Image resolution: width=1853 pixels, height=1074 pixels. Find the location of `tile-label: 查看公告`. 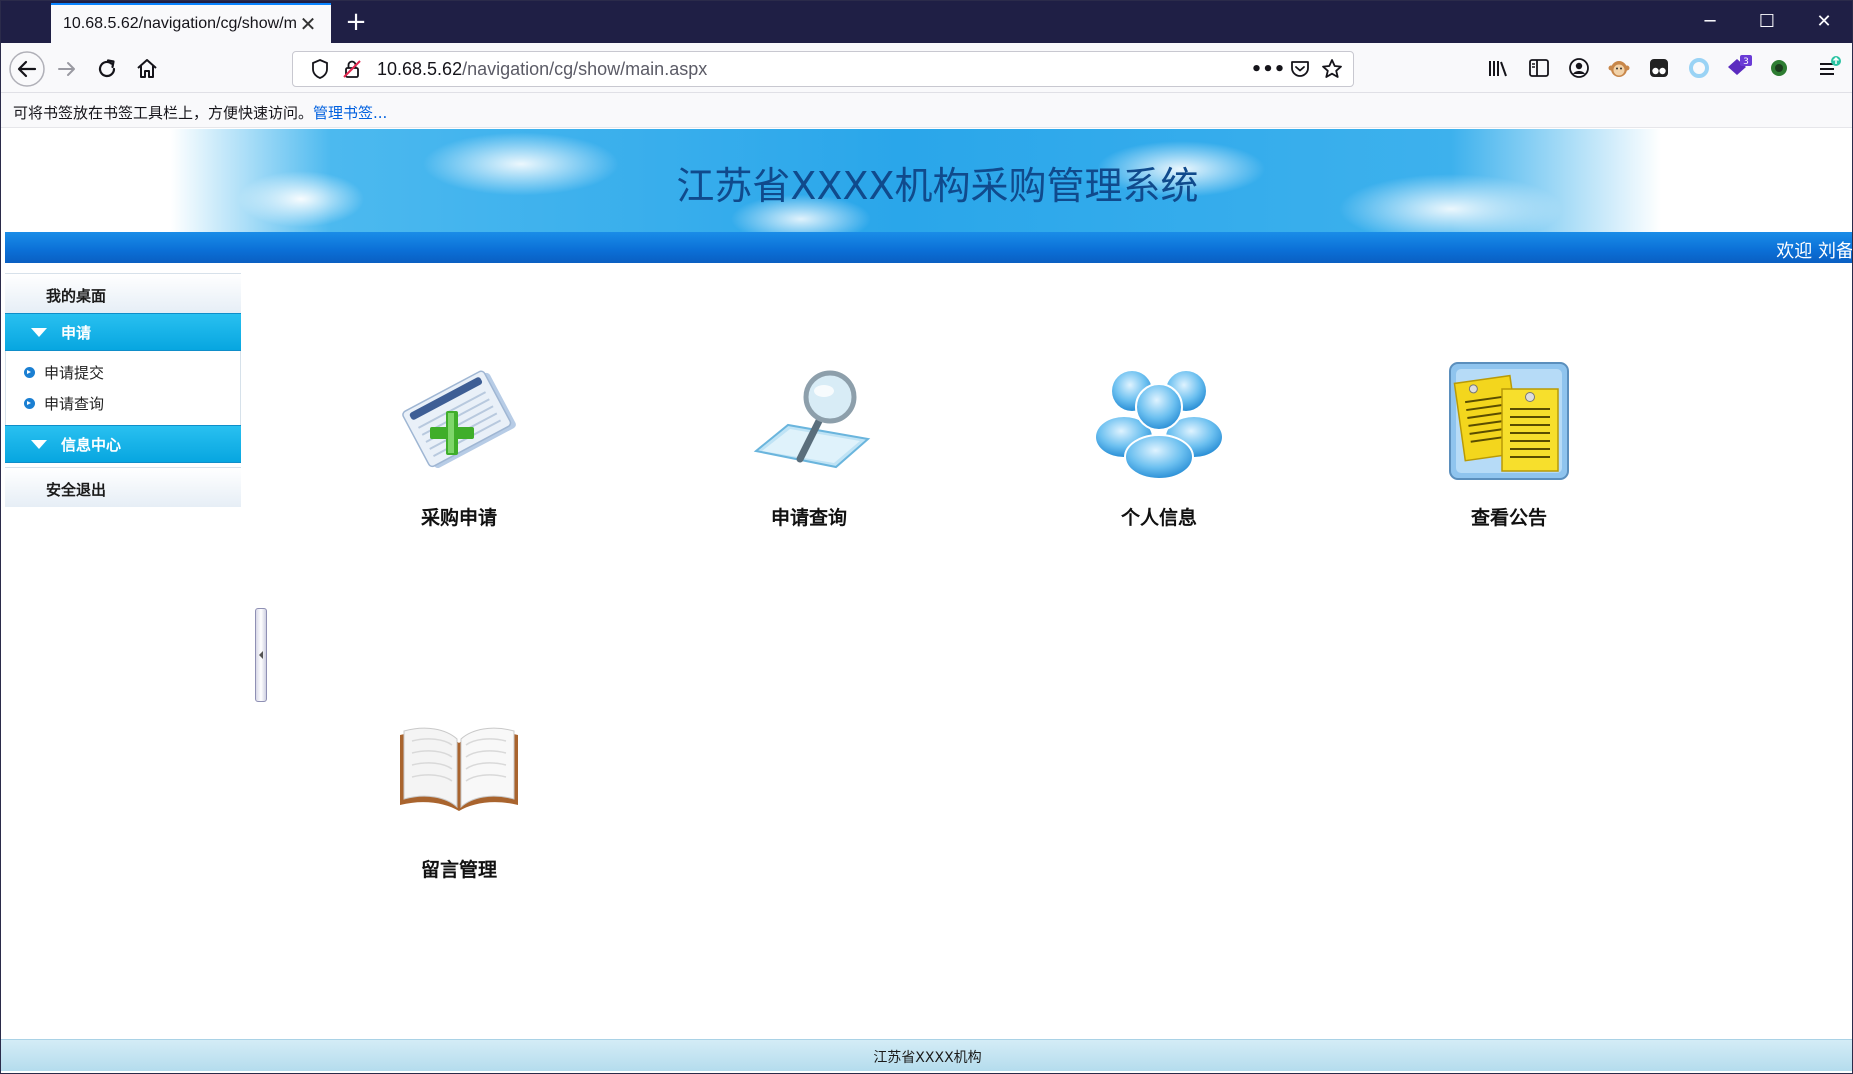

tile-label: 查看公告 is located at coordinates (1508, 518).